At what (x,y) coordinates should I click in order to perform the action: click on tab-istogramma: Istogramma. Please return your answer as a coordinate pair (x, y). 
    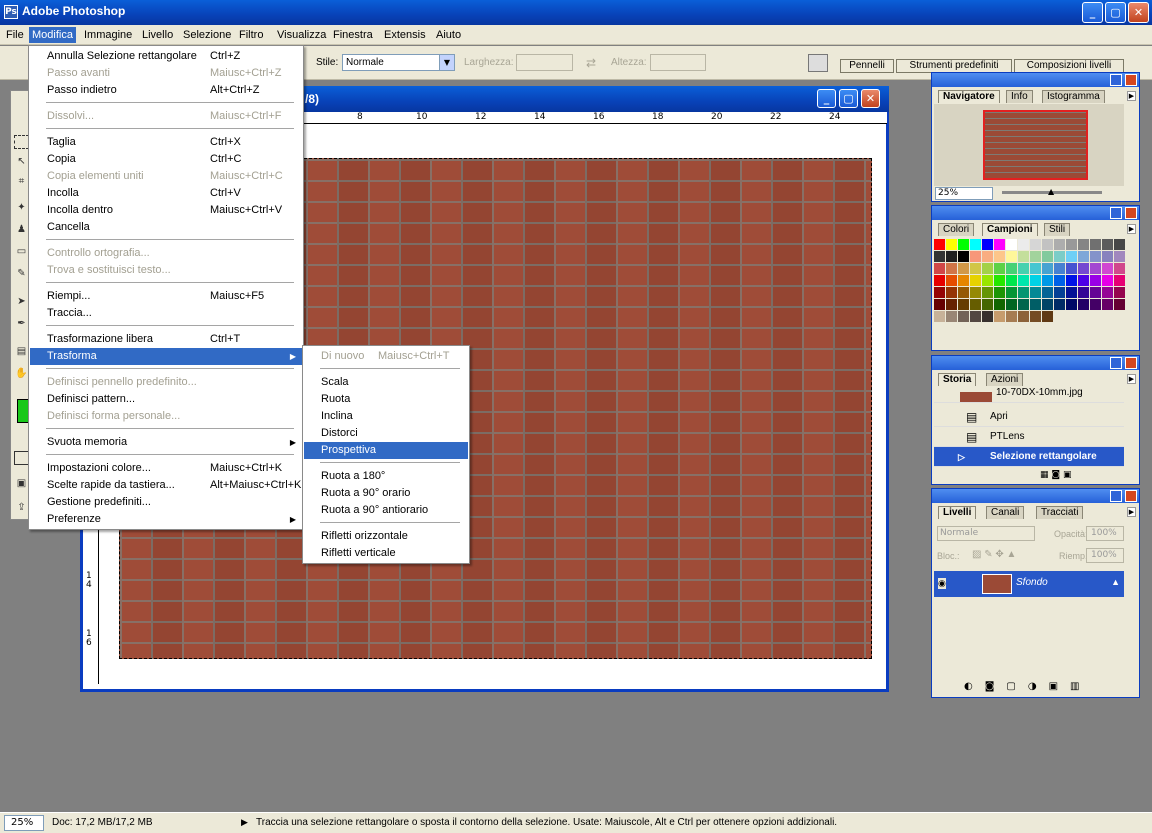
    Looking at the image, I should click on (1073, 96).